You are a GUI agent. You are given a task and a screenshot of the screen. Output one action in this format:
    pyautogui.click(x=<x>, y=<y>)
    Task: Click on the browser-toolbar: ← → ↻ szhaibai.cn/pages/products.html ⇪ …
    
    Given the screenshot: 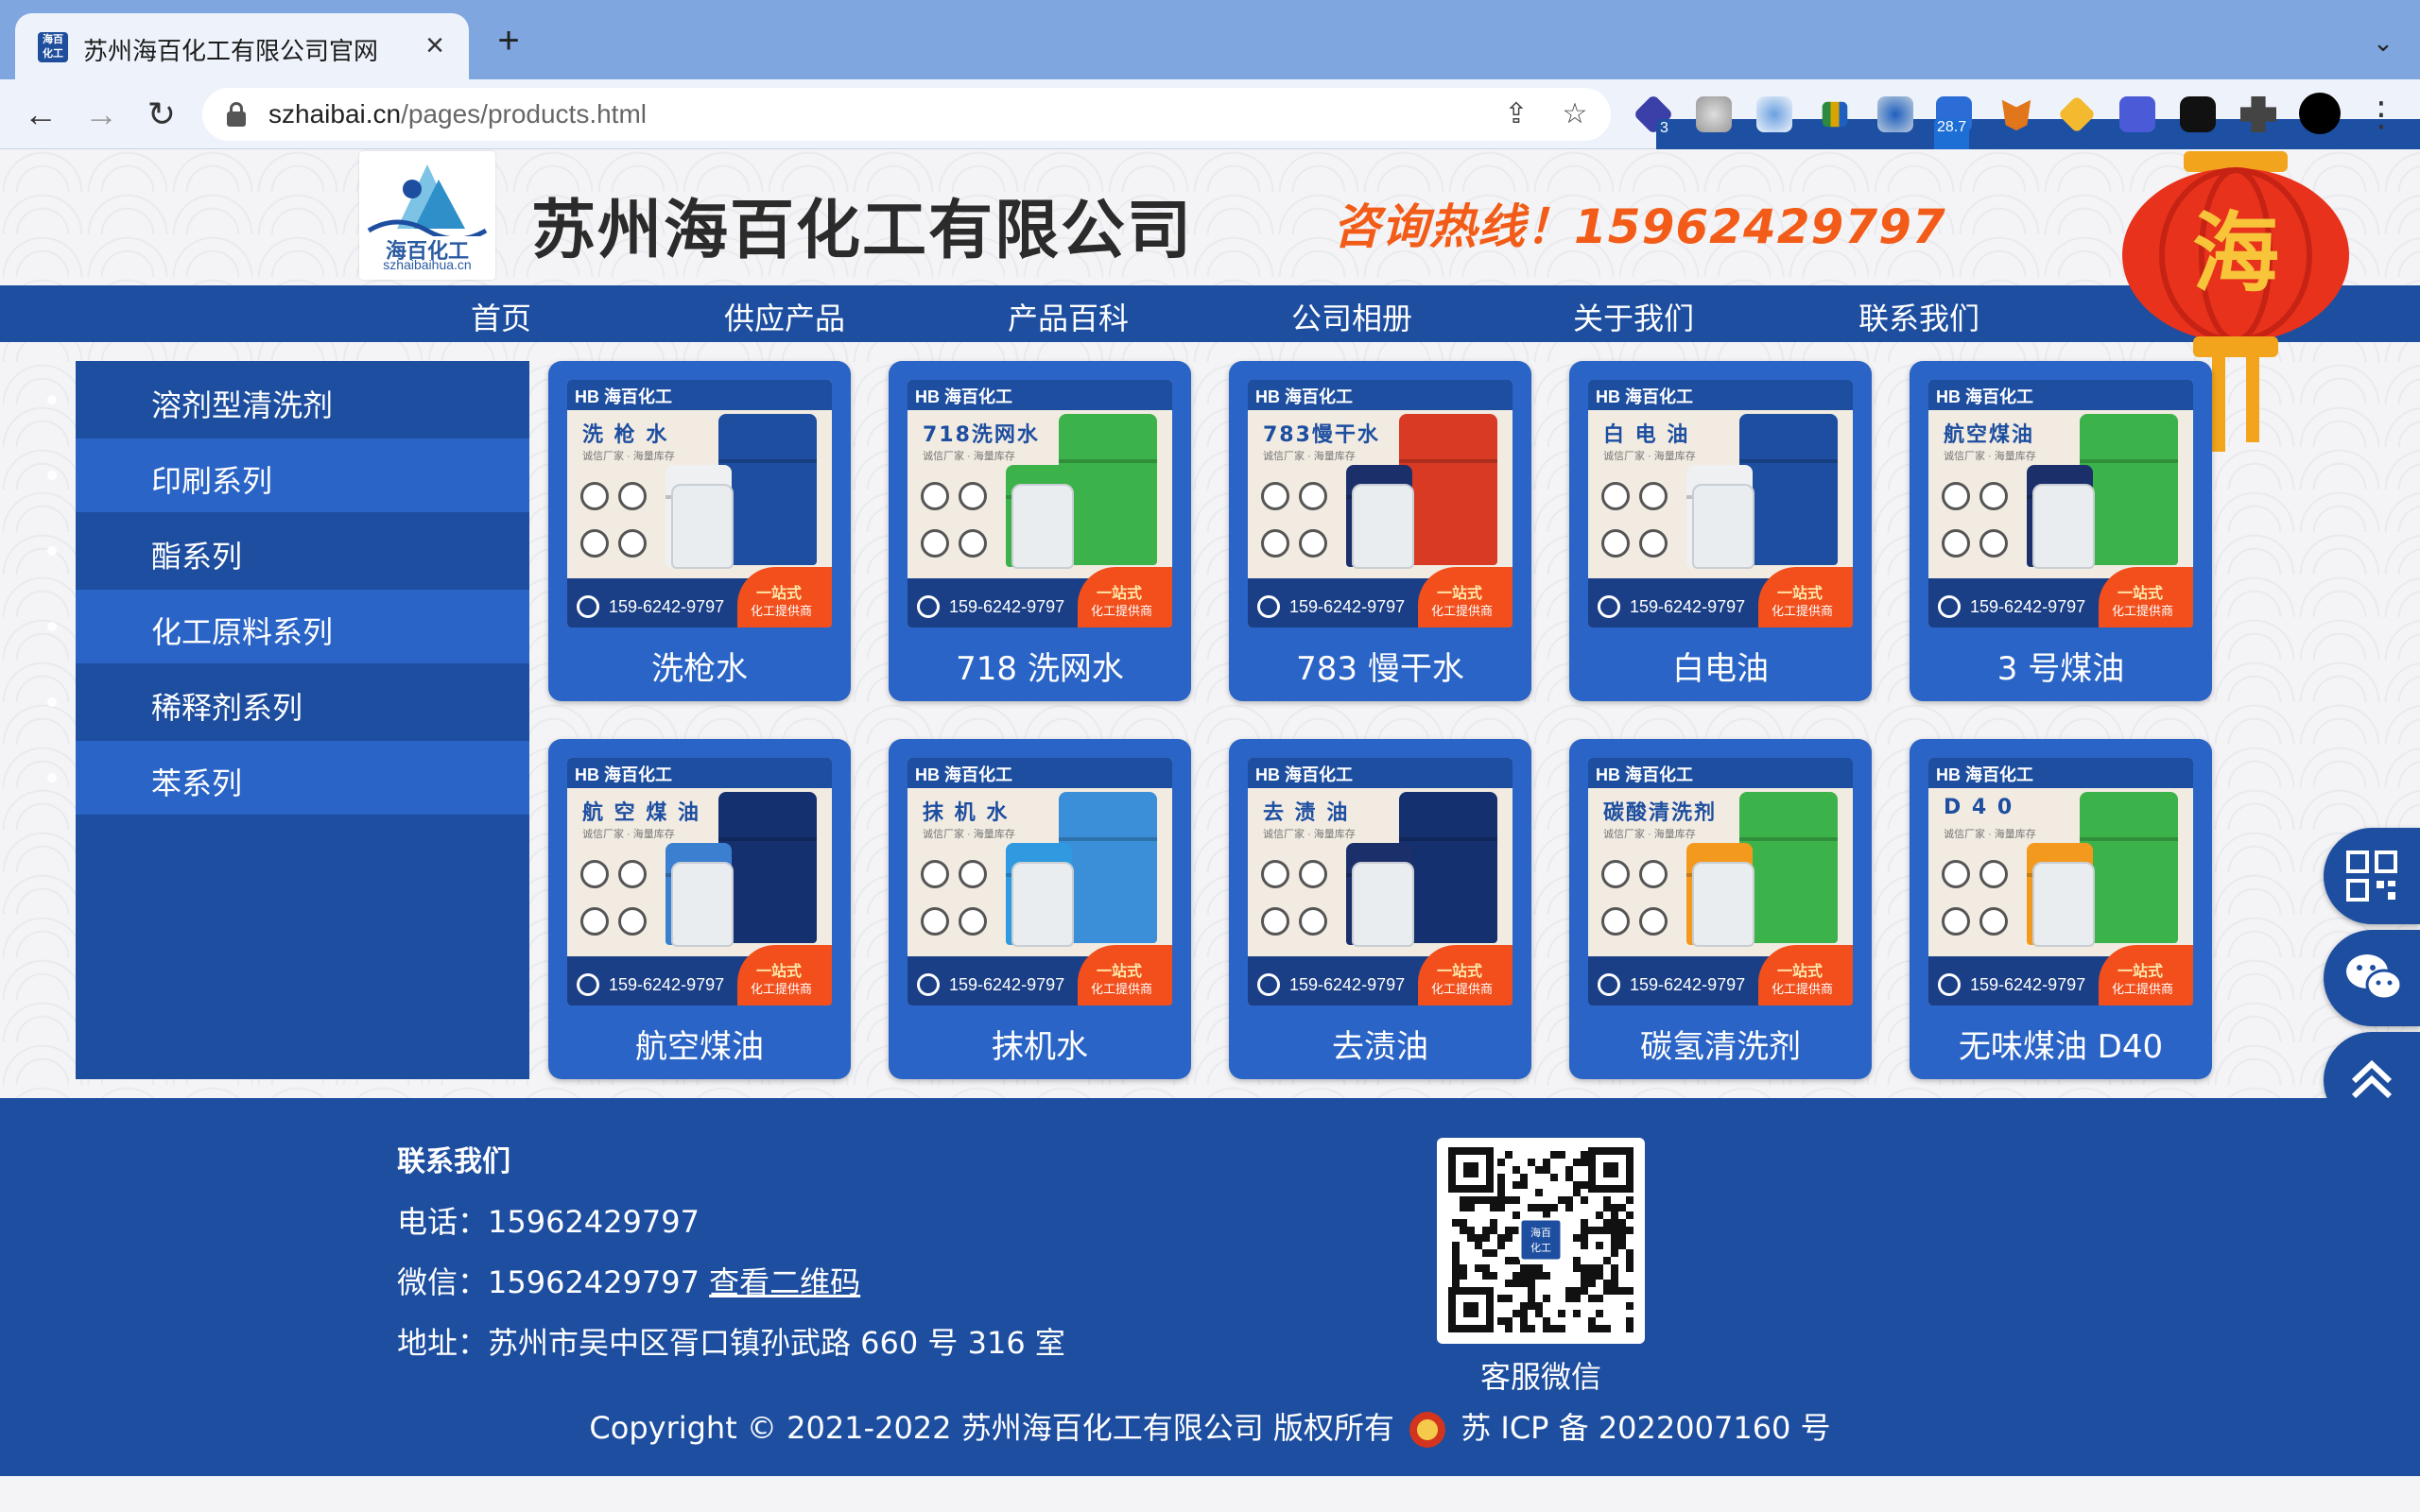 What is the action you would take?
    pyautogui.click(x=1210, y=117)
    